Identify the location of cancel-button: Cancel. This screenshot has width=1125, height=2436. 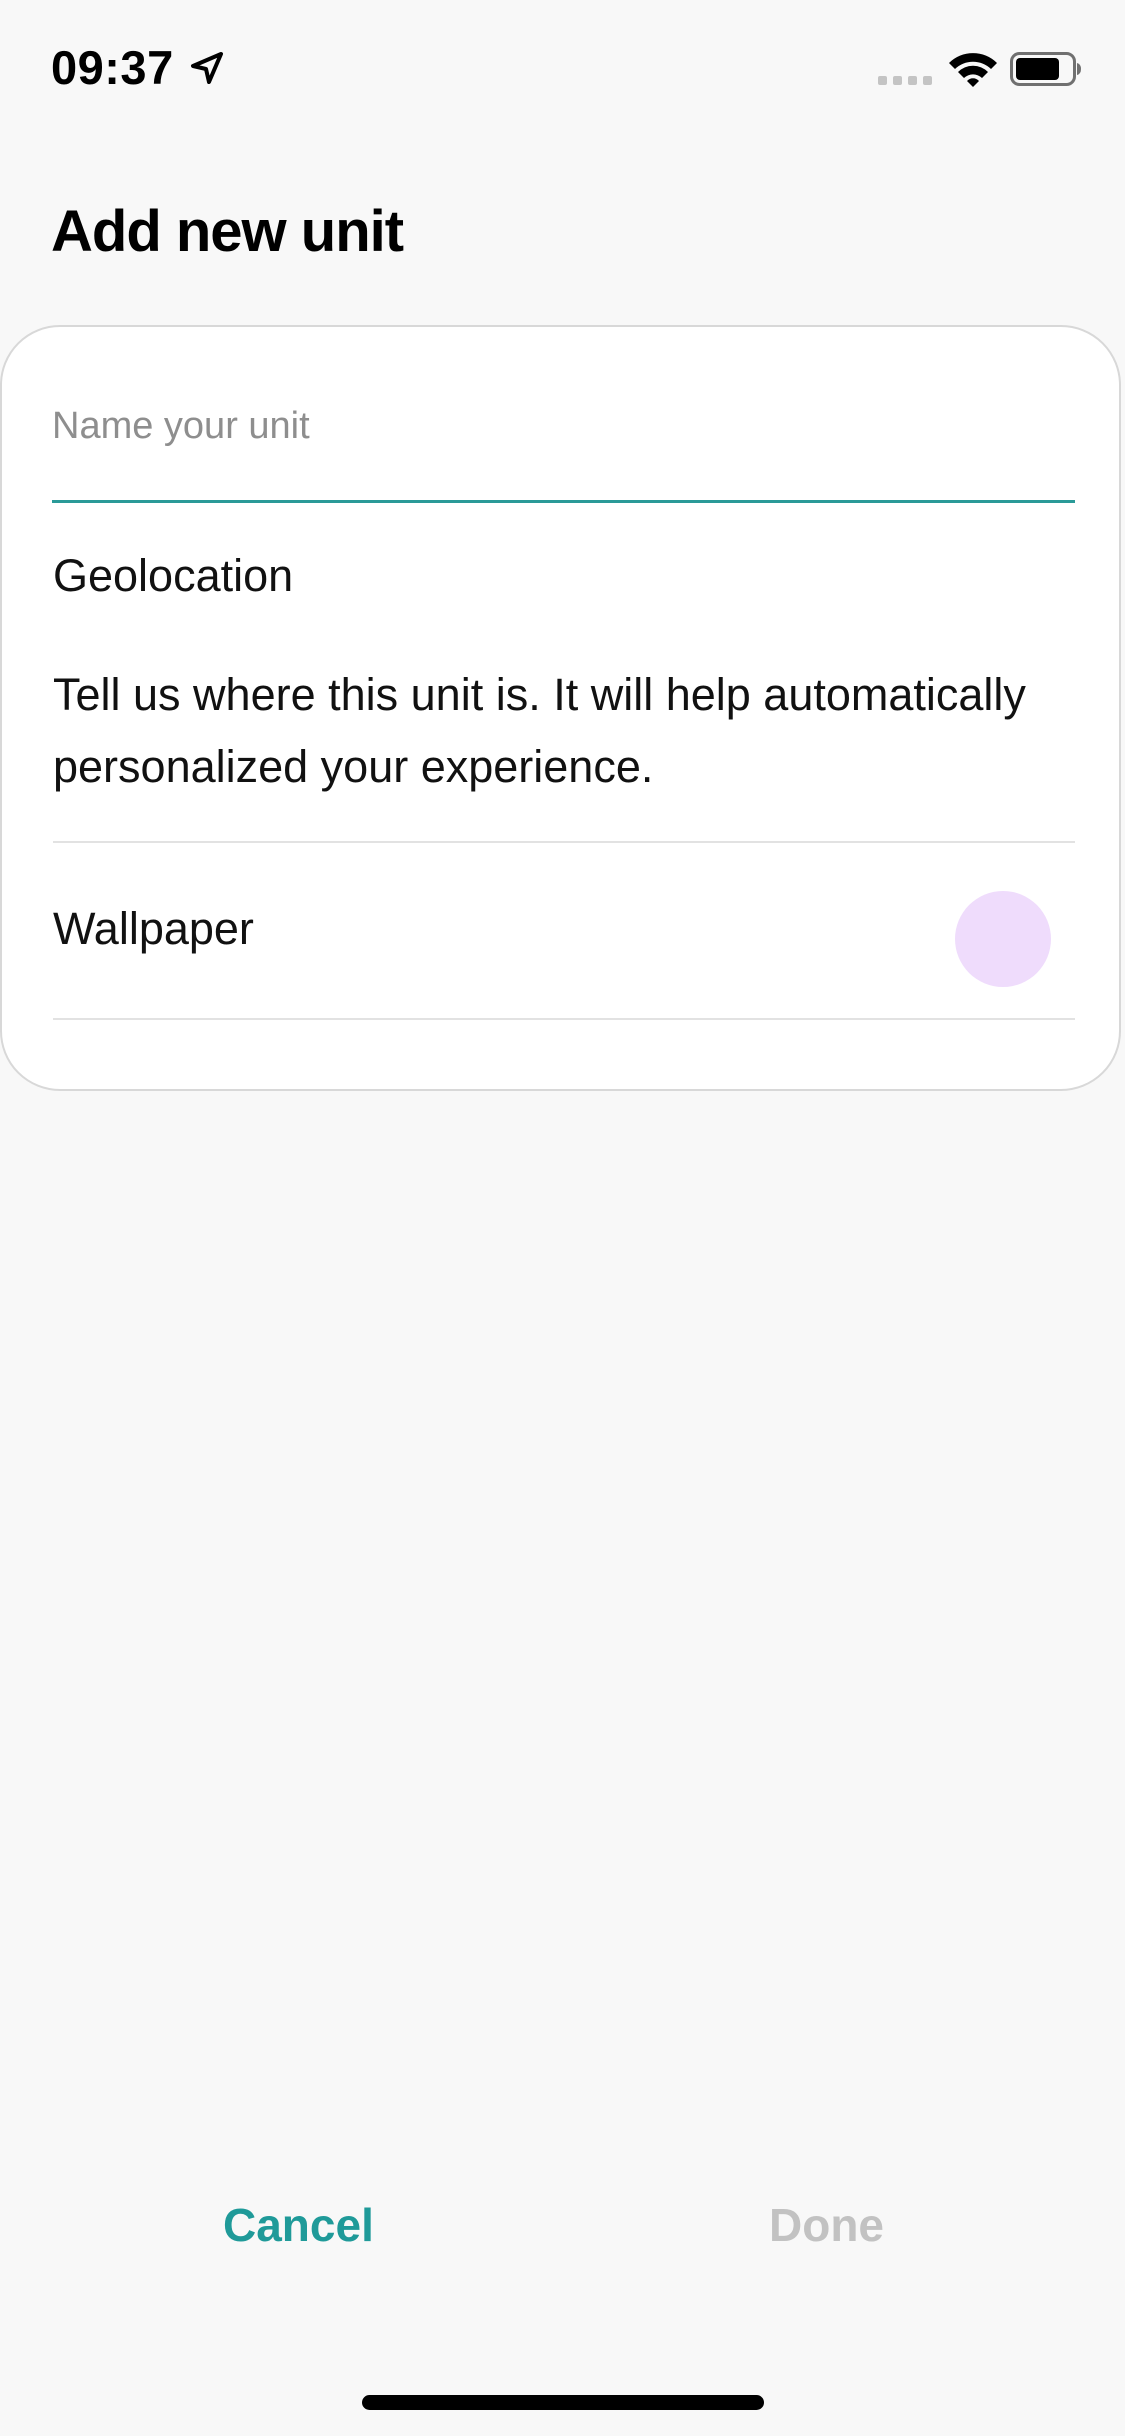
(298, 2225).